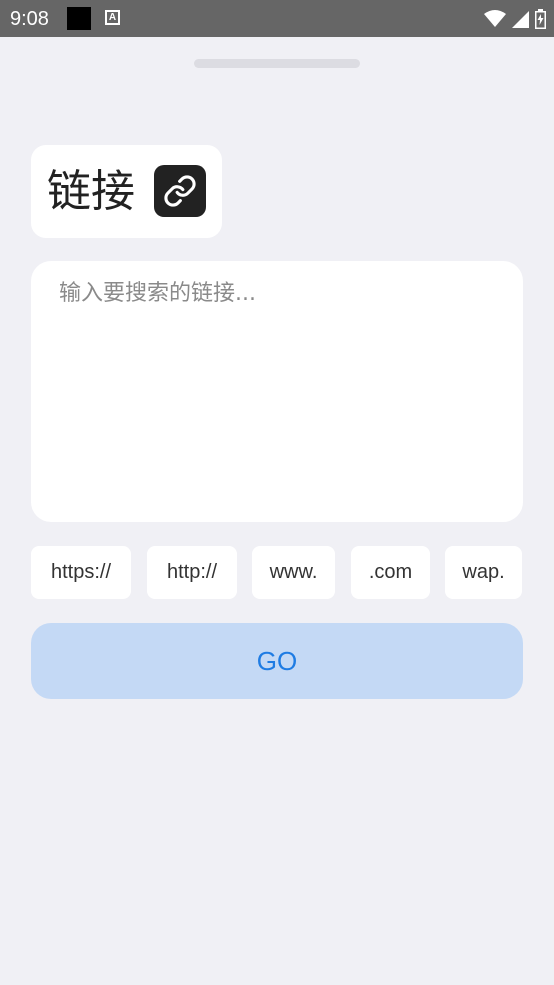 The height and width of the screenshot is (985, 554). What do you see at coordinates (540, 19) in the screenshot?
I see `battery-icon` at bounding box center [540, 19].